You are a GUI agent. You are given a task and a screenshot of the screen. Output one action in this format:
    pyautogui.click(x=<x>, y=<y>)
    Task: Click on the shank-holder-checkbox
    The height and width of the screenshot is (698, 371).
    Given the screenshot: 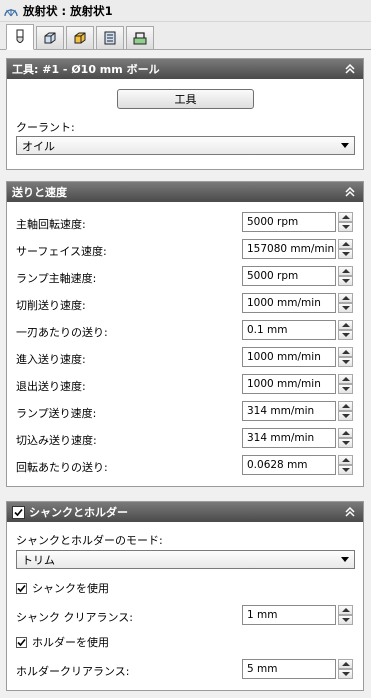 What is the action you would take?
    pyautogui.click(x=18, y=512)
    